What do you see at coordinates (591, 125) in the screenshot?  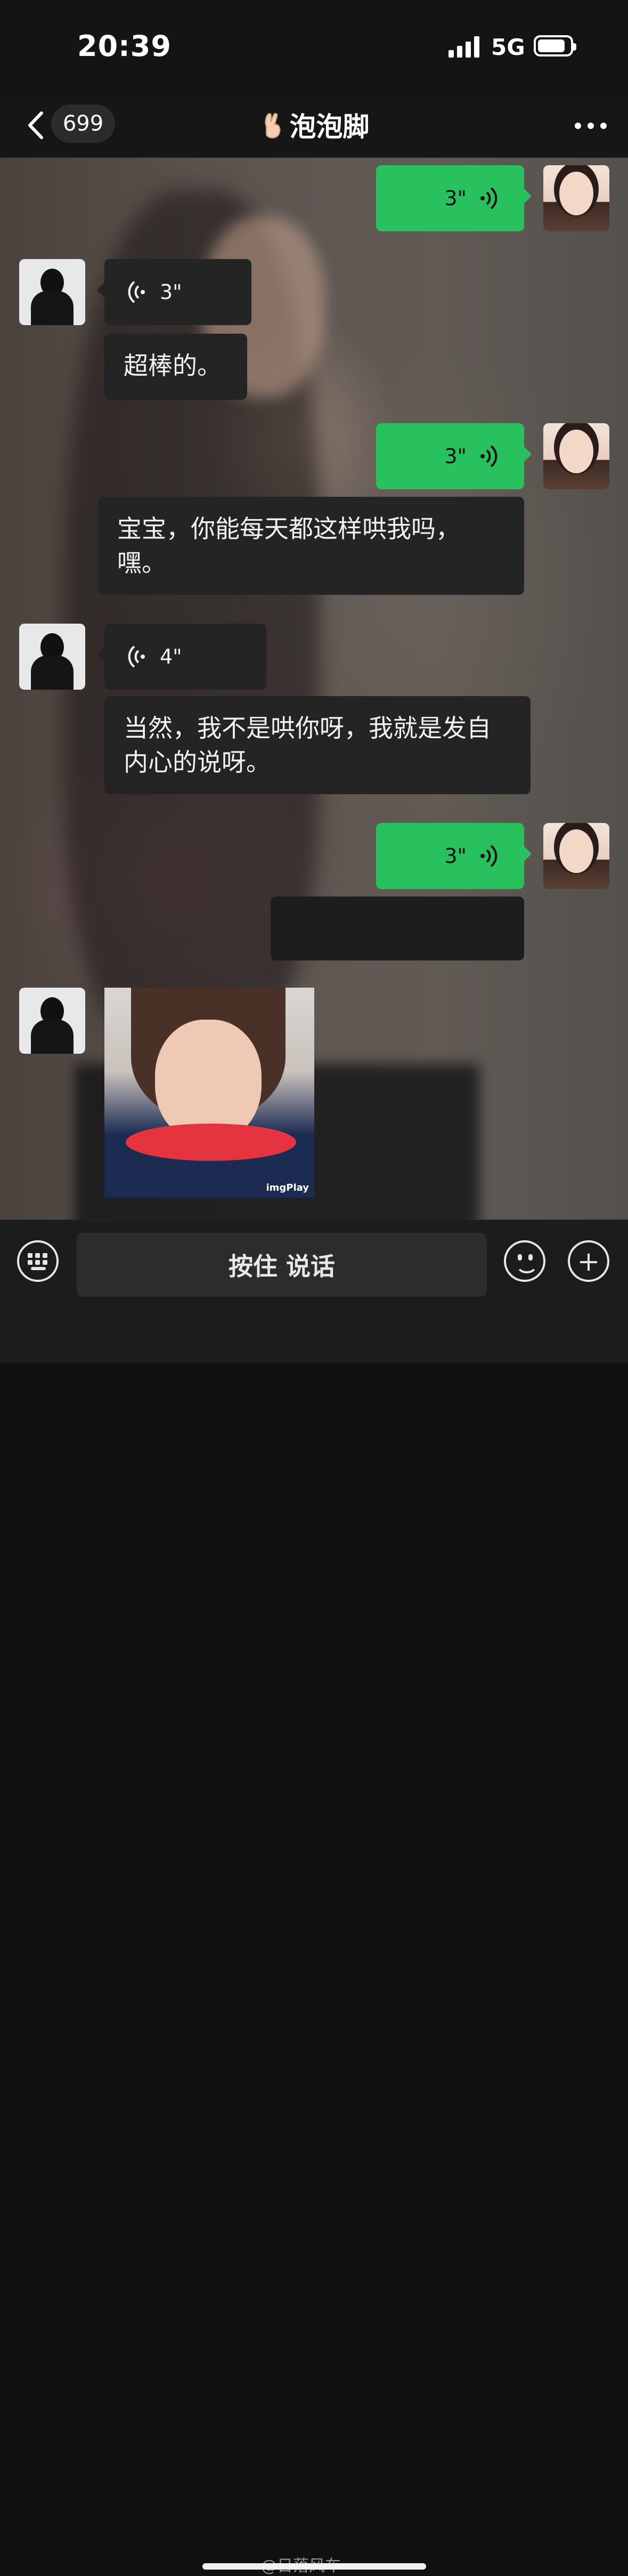 I see `more-icon` at bounding box center [591, 125].